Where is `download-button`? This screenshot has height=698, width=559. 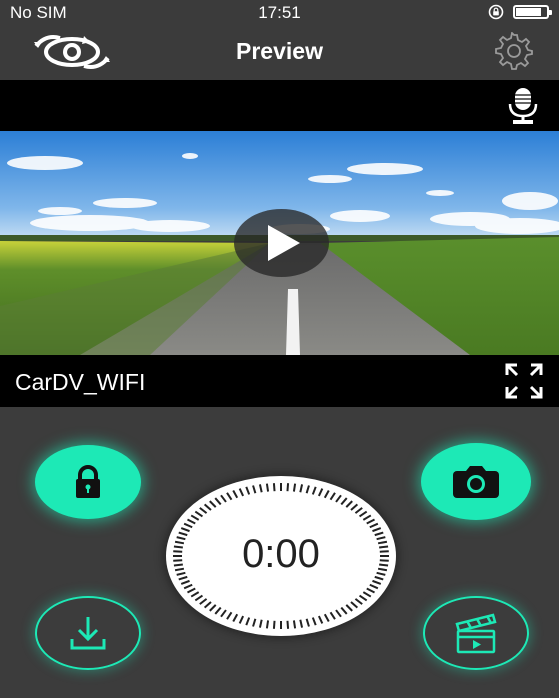
download-button is located at coordinates (88, 633).